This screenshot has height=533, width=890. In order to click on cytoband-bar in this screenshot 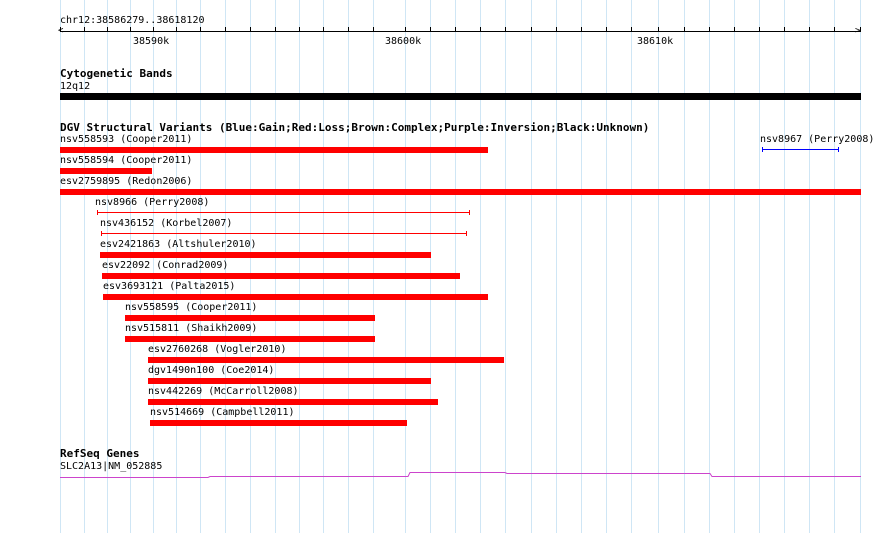, I will do `click(460, 96)`.